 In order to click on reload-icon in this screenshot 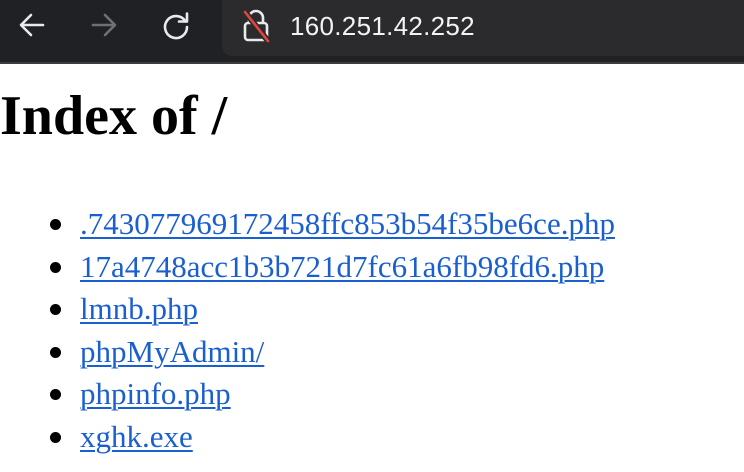, I will do `click(176, 26)`.